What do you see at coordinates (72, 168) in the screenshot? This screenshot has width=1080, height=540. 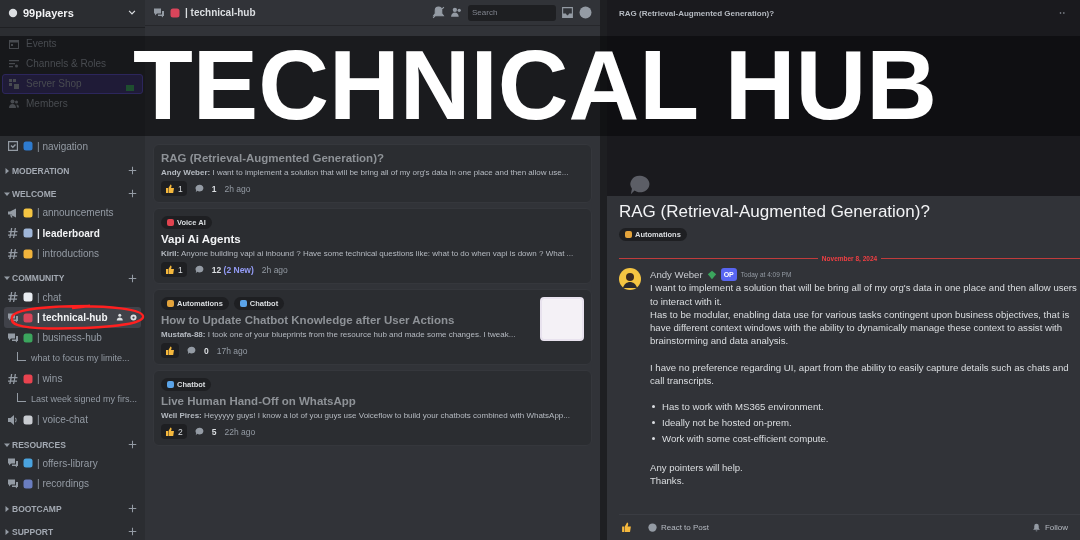 I see `category-header: MODERATION` at bounding box center [72, 168].